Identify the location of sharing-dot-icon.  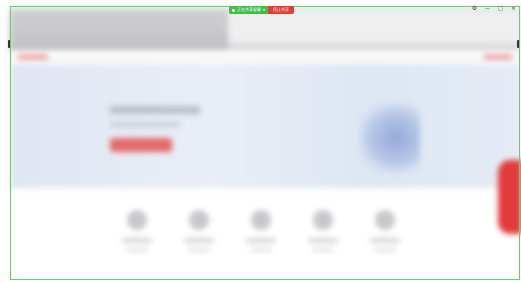
(233, 10).